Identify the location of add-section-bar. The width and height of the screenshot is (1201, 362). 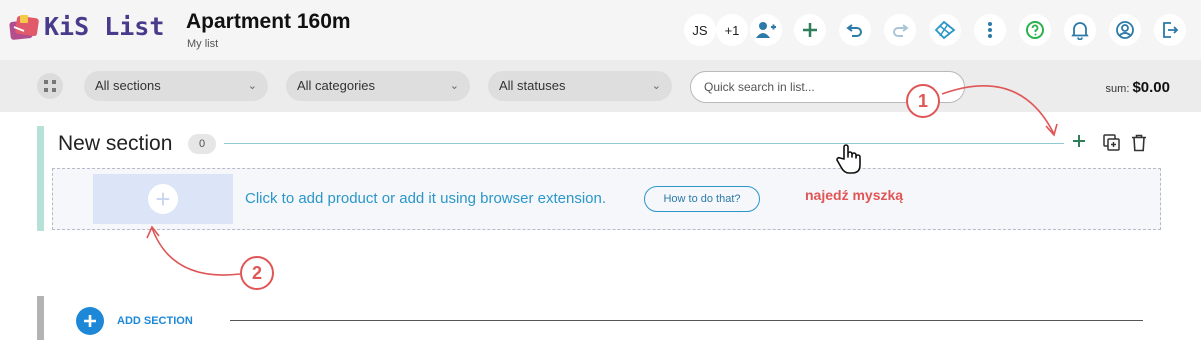
(40, 318).